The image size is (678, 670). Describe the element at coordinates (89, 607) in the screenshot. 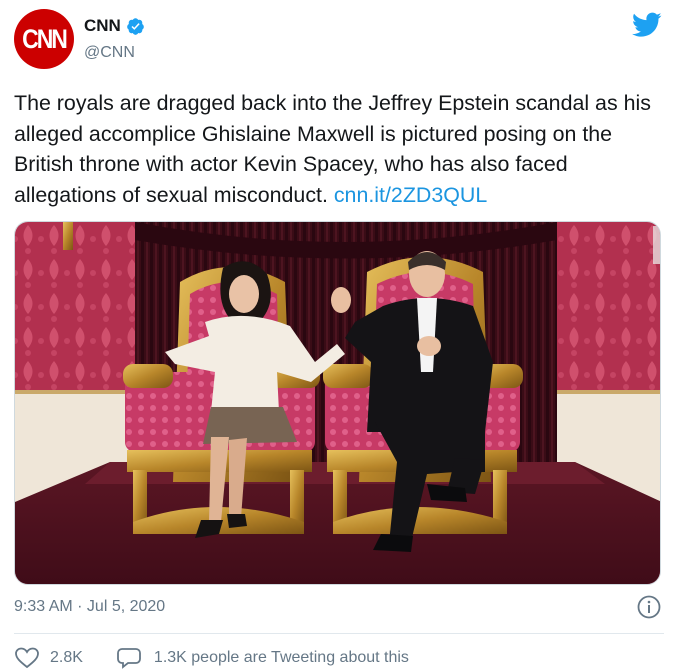

I see `tweet-timestamp: 9:33 AM · Jul 5, 2020` at that location.